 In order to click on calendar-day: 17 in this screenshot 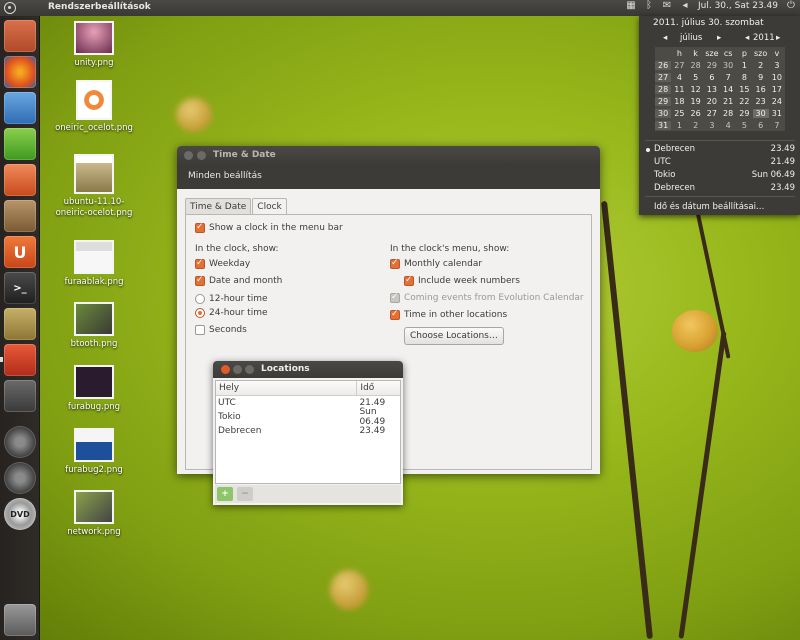, I will do `click(777, 89)`.